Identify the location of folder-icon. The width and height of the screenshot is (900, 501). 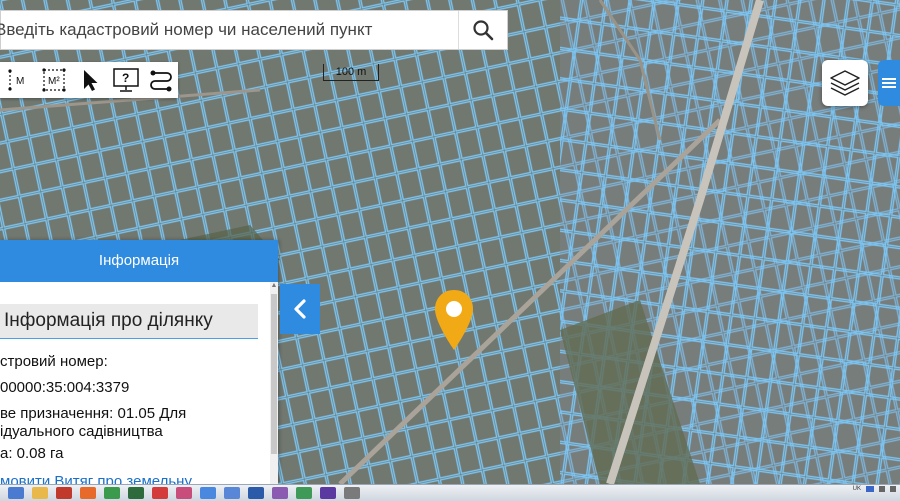
(40, 493).